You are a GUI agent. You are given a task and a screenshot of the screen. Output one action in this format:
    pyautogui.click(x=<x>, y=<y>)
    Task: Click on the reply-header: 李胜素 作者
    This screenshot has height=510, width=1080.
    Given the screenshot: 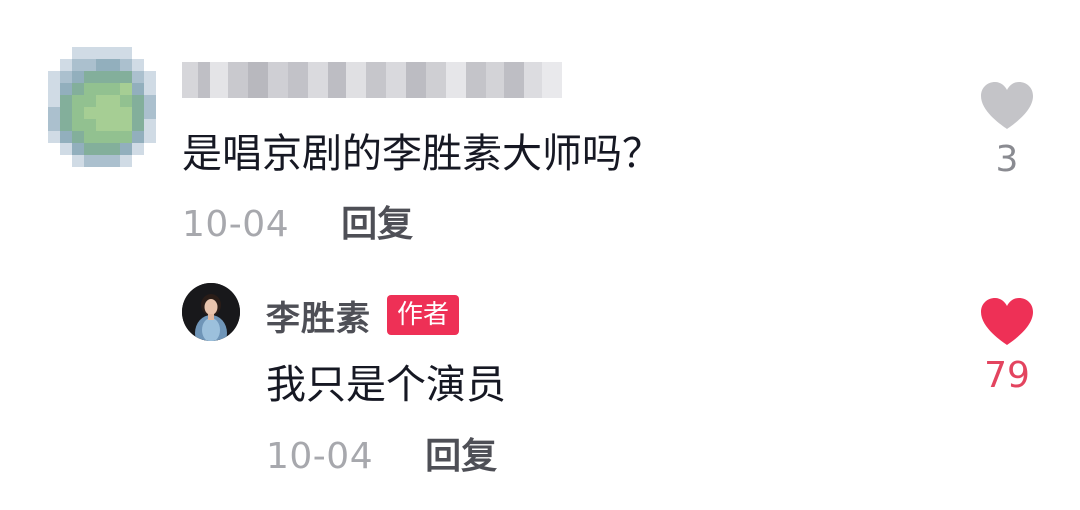 What is the action you would take?
    pyautogui.click(x=363, y=315)
    